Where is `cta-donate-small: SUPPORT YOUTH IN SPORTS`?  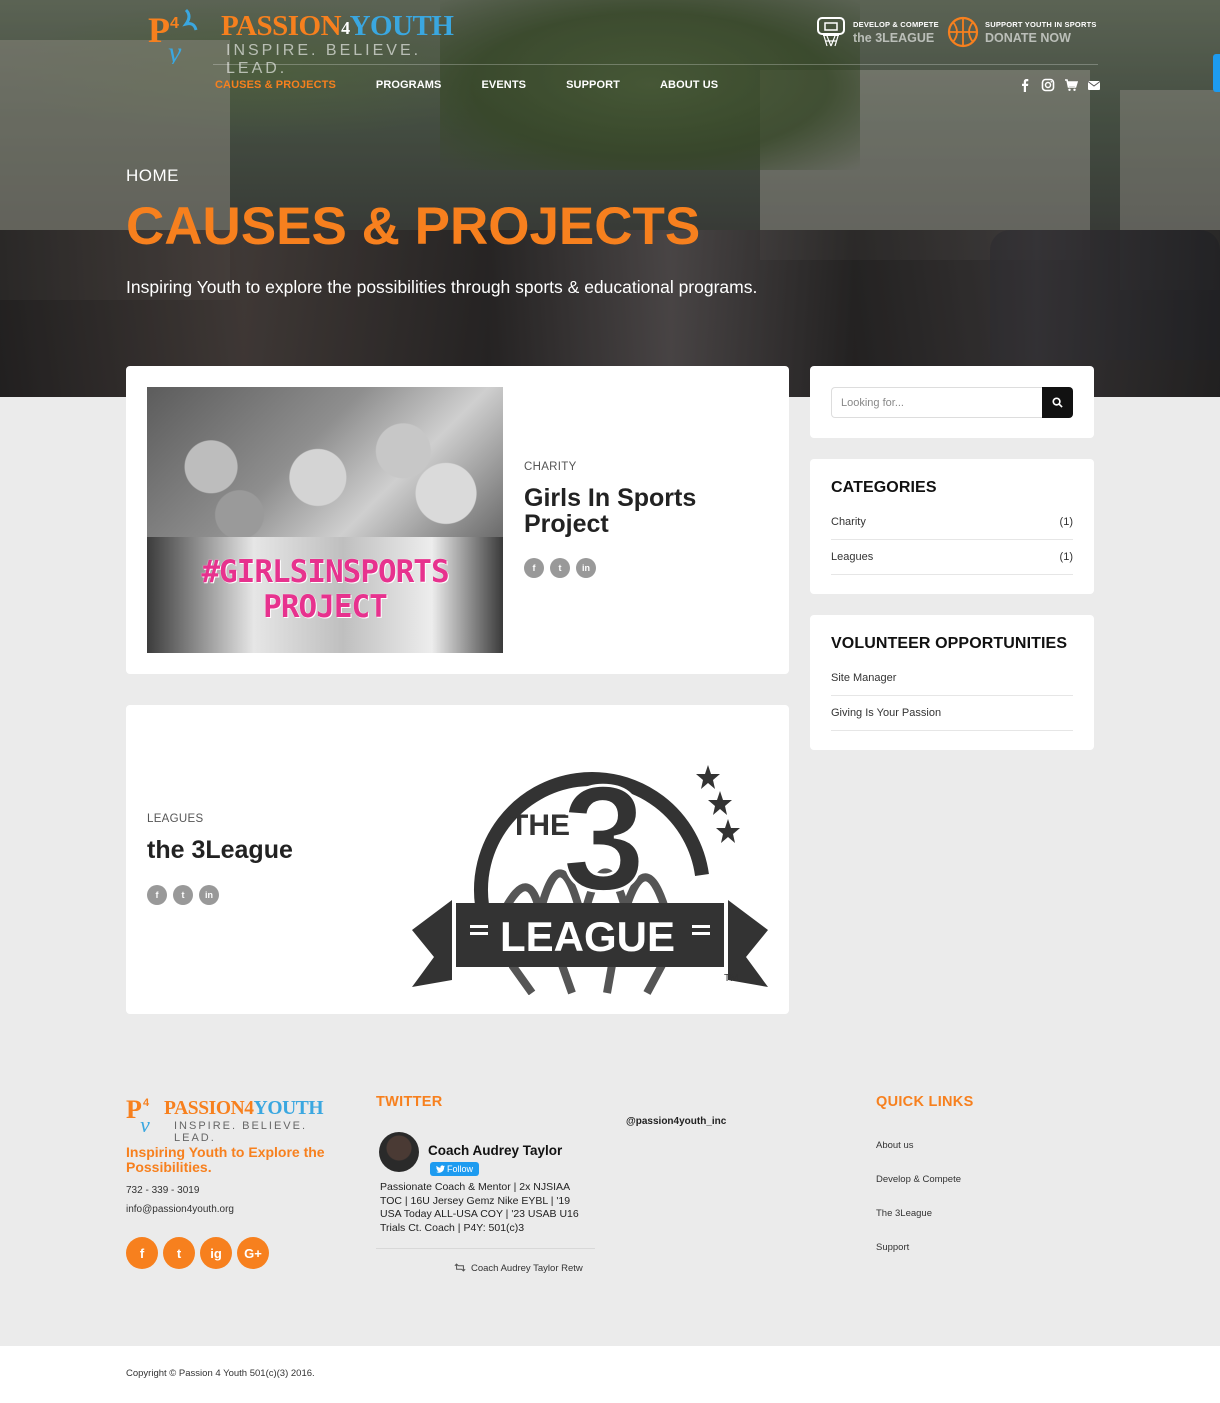
cta-donate-small: SUPPORT YOUTH IN SPORTS is located at coordinates (1041, 24).